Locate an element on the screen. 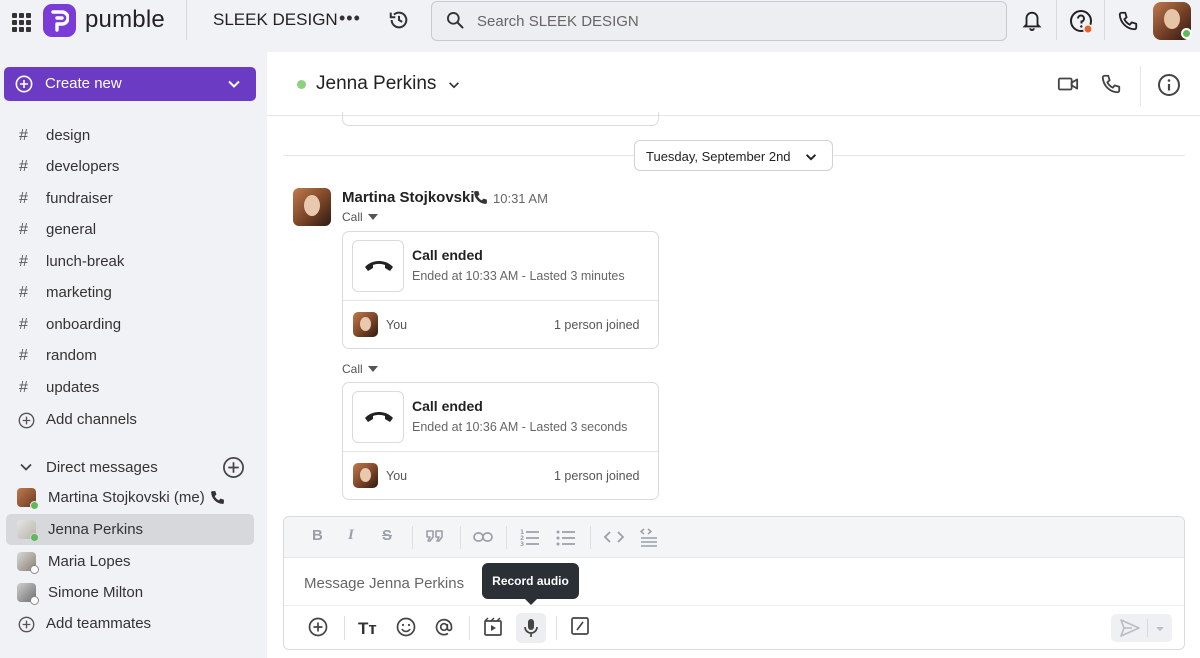  add-teammates-label: Add teammates is located at coordinates (99, 623).